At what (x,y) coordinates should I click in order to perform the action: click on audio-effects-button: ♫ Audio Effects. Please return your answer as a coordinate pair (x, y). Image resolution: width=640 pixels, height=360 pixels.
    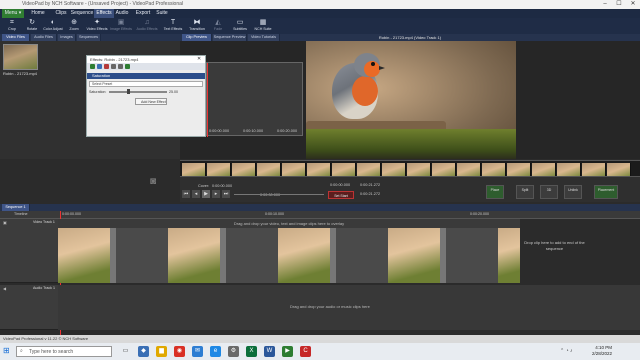
    Looking at the image, I should click on (147, 26).